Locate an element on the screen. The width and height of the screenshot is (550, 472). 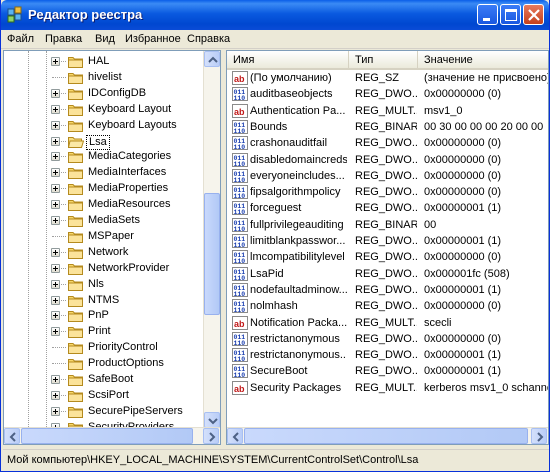
tree-item: Lsa is located at coordinates (104, 142).